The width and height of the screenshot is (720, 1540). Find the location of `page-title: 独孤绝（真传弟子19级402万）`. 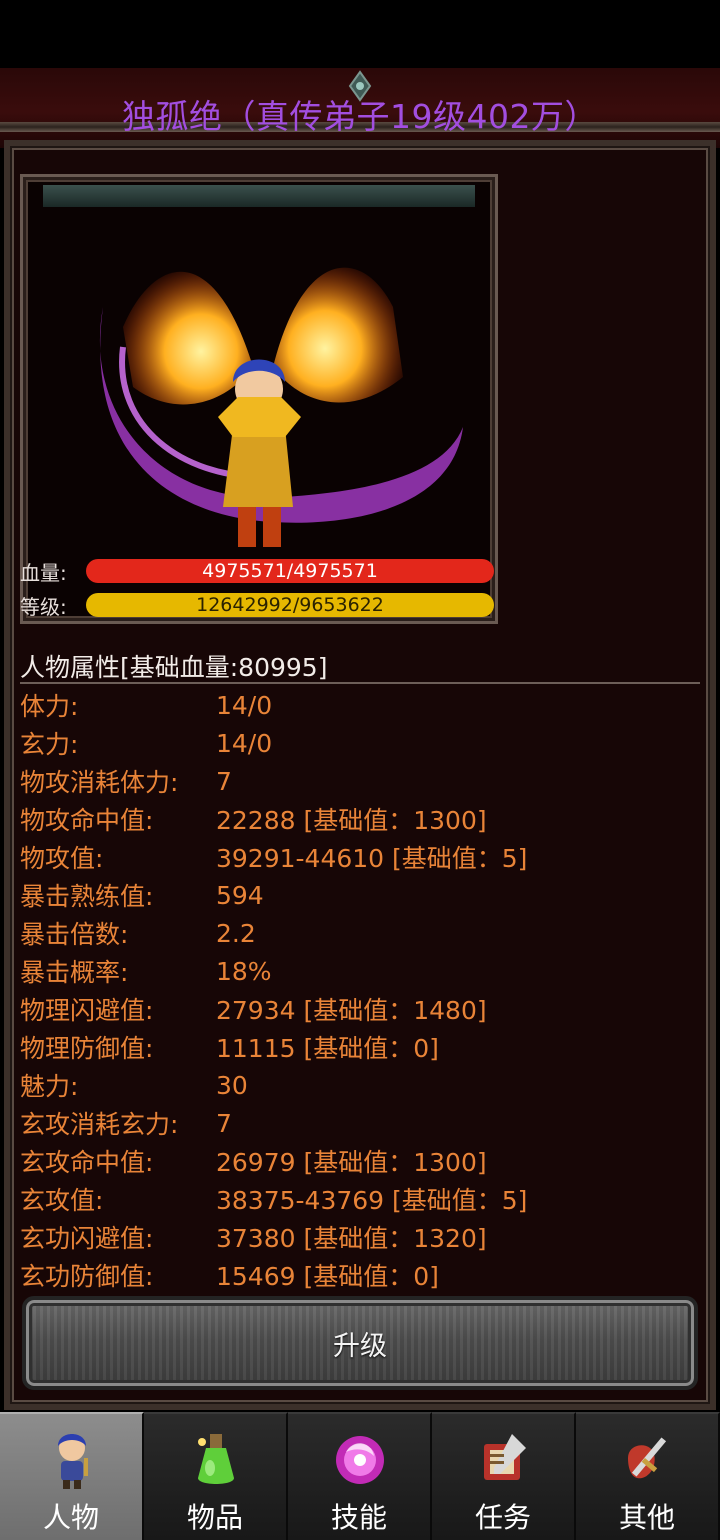

page-title: 独孤绝（真传弟子19级402万） is located at coordinates (360, 116).